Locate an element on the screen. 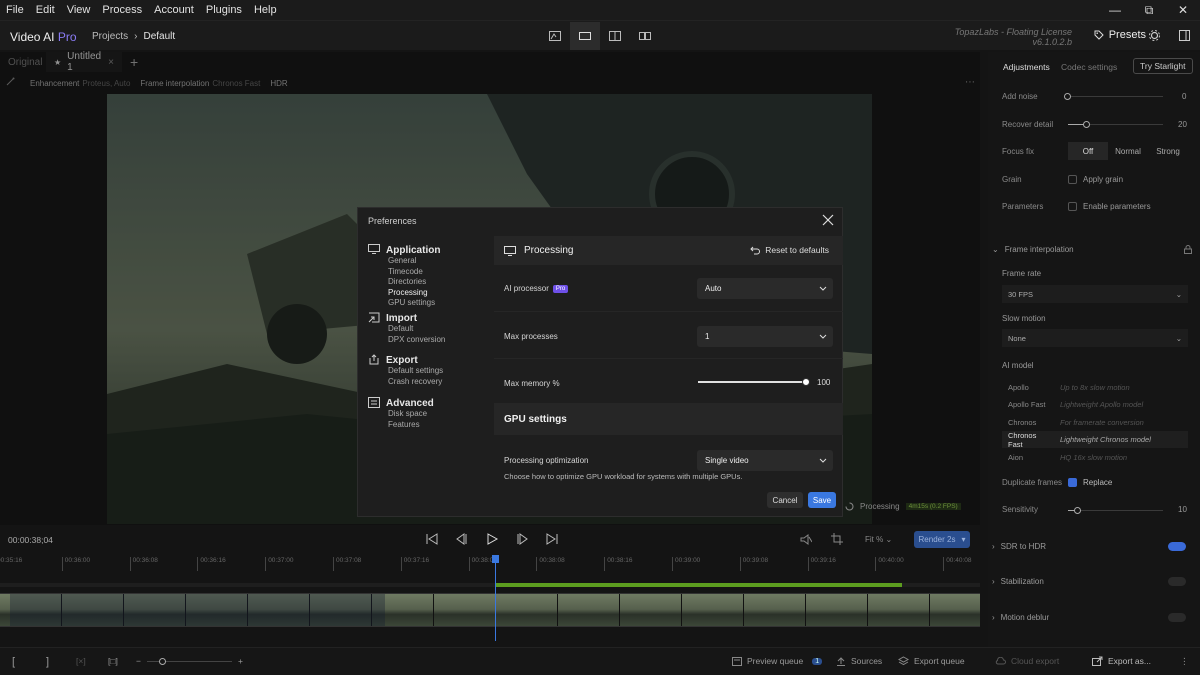 Image resolution: width=1200 pixels, height=675 pixels. recover-detail-slider is located at coordinates (1115, 124).